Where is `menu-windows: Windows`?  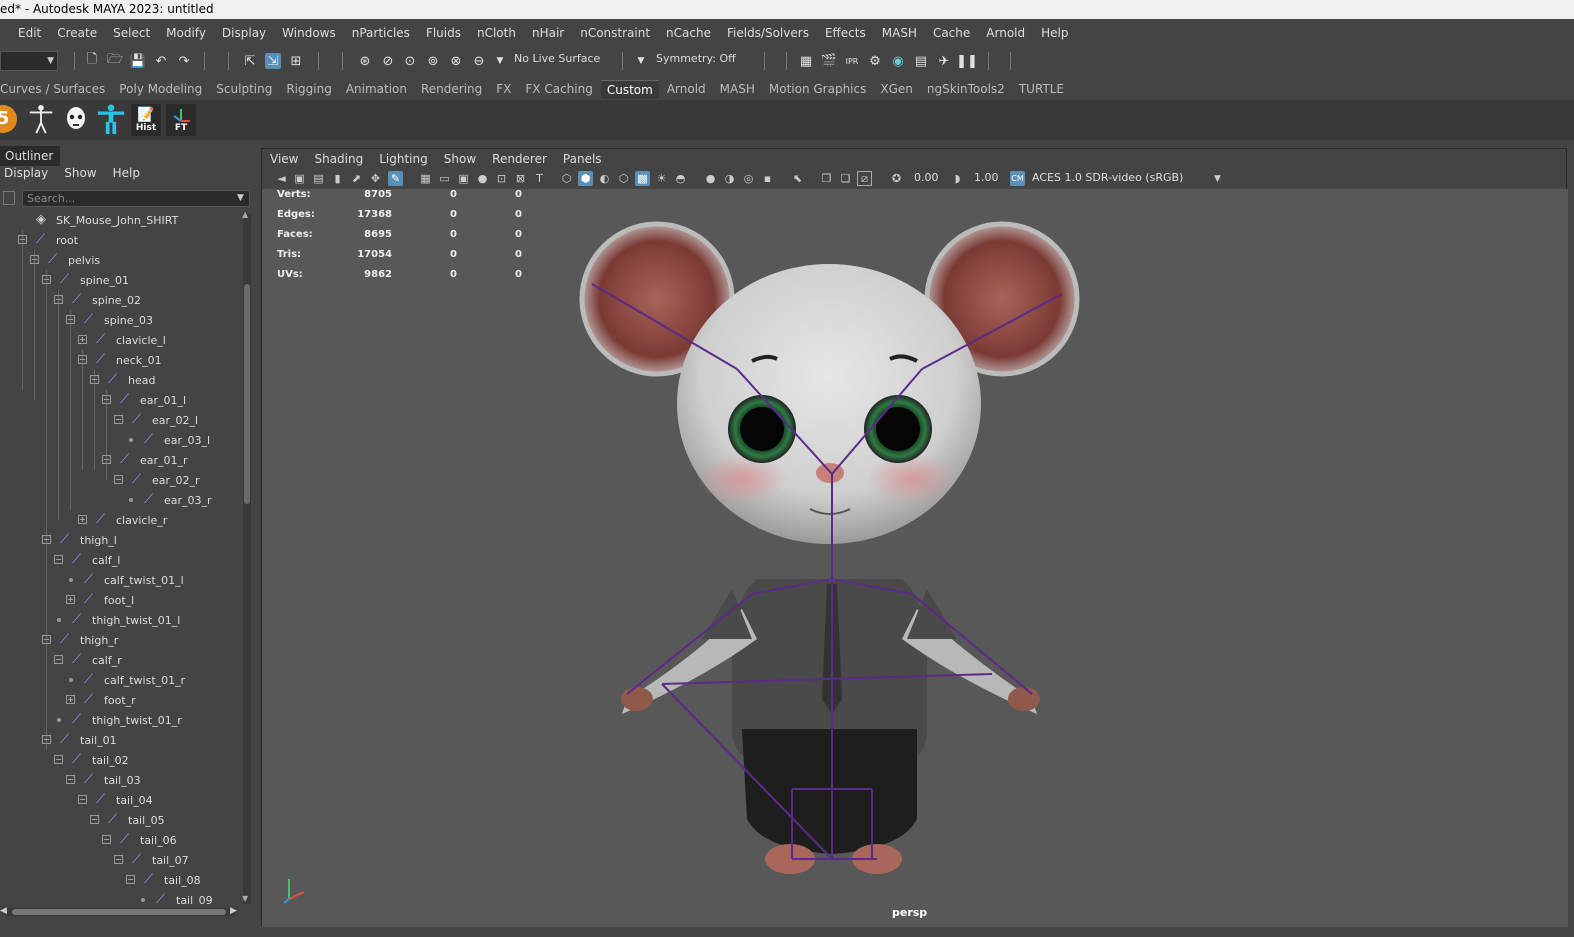
menu-windows: Windows is located at coordinates (309, 33).